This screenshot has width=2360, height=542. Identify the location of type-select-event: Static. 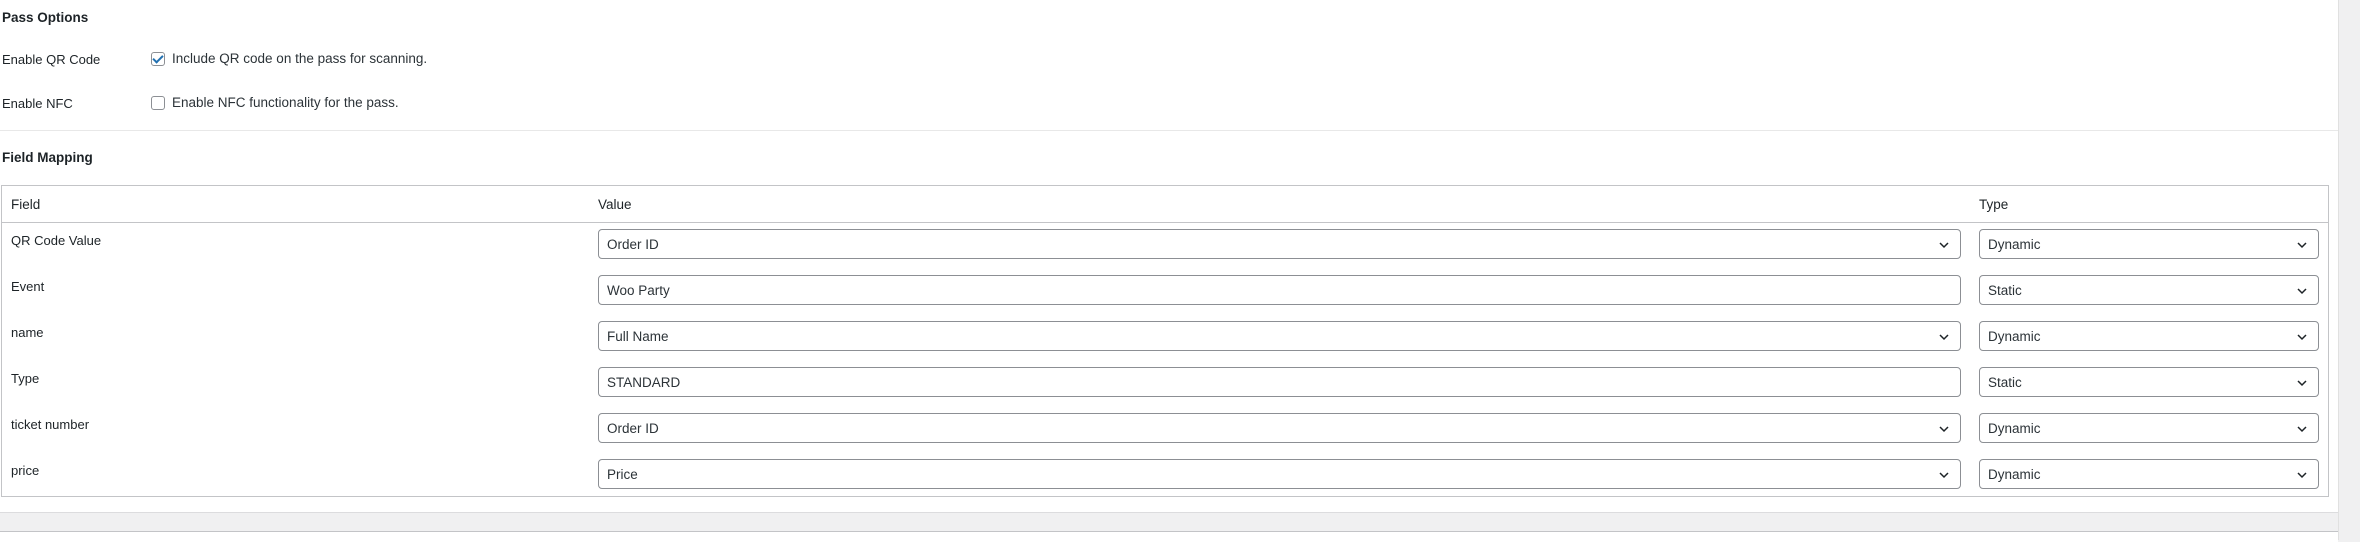
(2149, 290).